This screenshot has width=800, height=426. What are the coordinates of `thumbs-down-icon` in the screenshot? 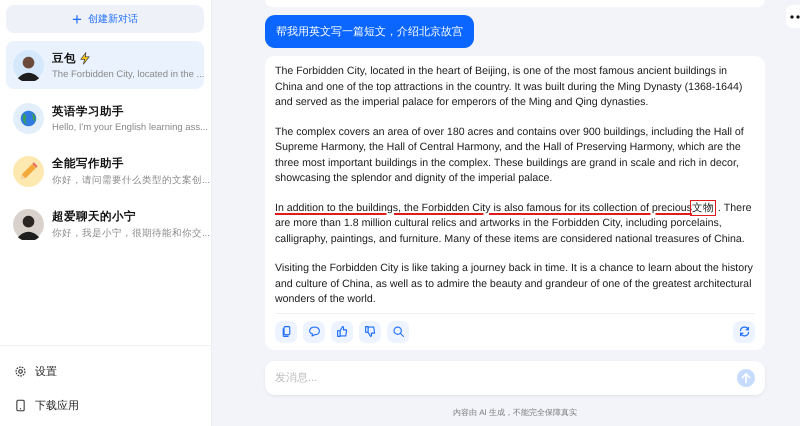 It's located at (370, 331).